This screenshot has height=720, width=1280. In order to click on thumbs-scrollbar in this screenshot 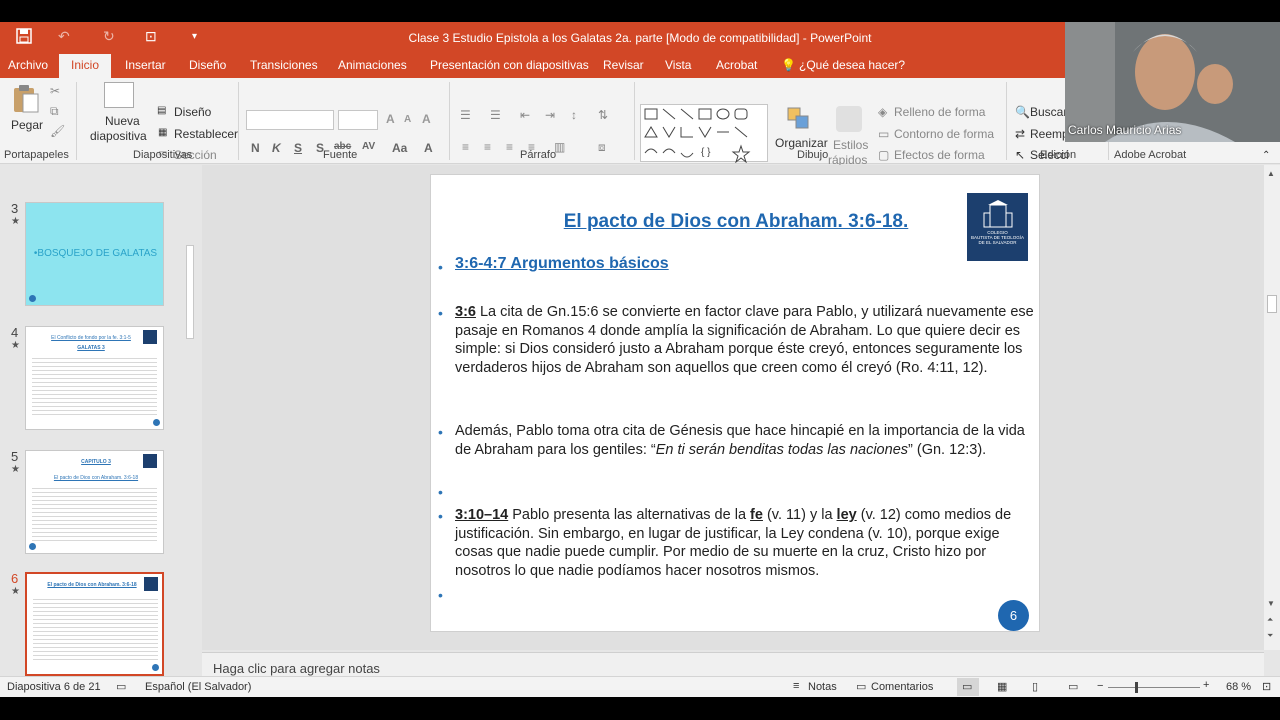, I will do `click(190, 431)`.